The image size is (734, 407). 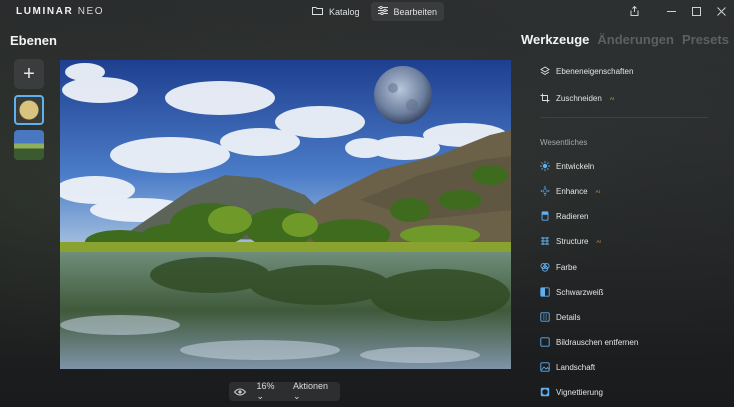 I want to click on mode-tabs: Katalog Bearbeiten, so click(x=375, y=11).